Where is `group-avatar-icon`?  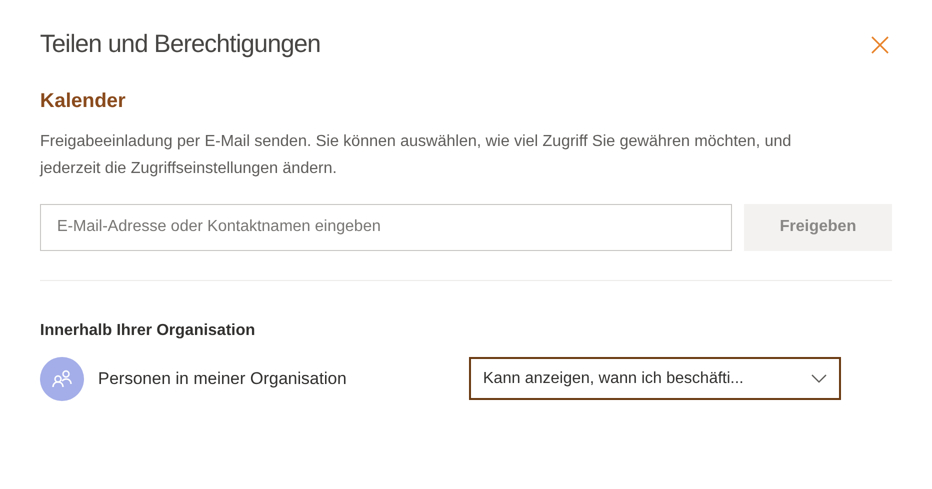
group-avatar-icon is located at coordinates (62, 378).